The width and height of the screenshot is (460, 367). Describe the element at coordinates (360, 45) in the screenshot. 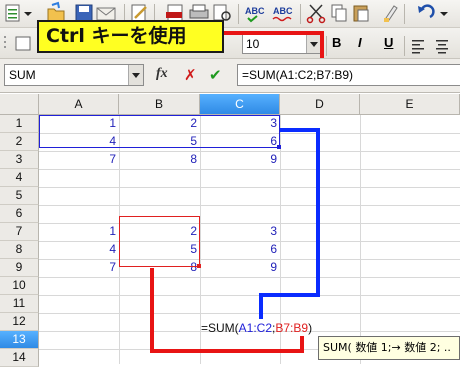

I see `italic-button: I` at that location.